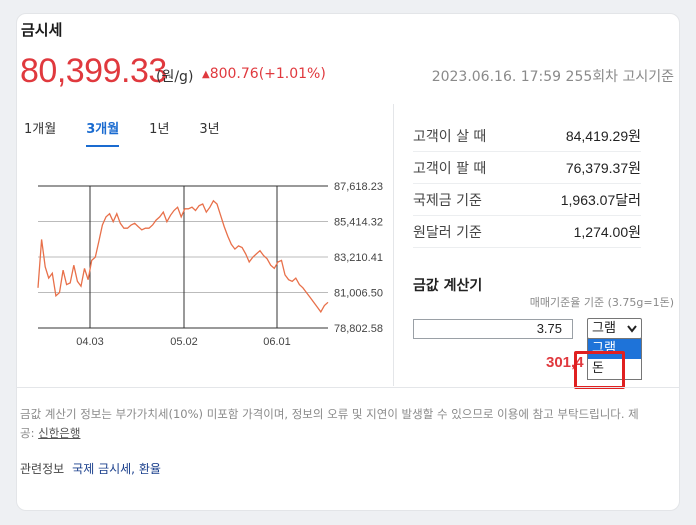 Image resolution: width=696 pixels, height=525 pixels. What do you see at coordinates (450, 136) in the screenshot?
I see `info-label: 고객이 살 때` at bounding box center [450, 136].